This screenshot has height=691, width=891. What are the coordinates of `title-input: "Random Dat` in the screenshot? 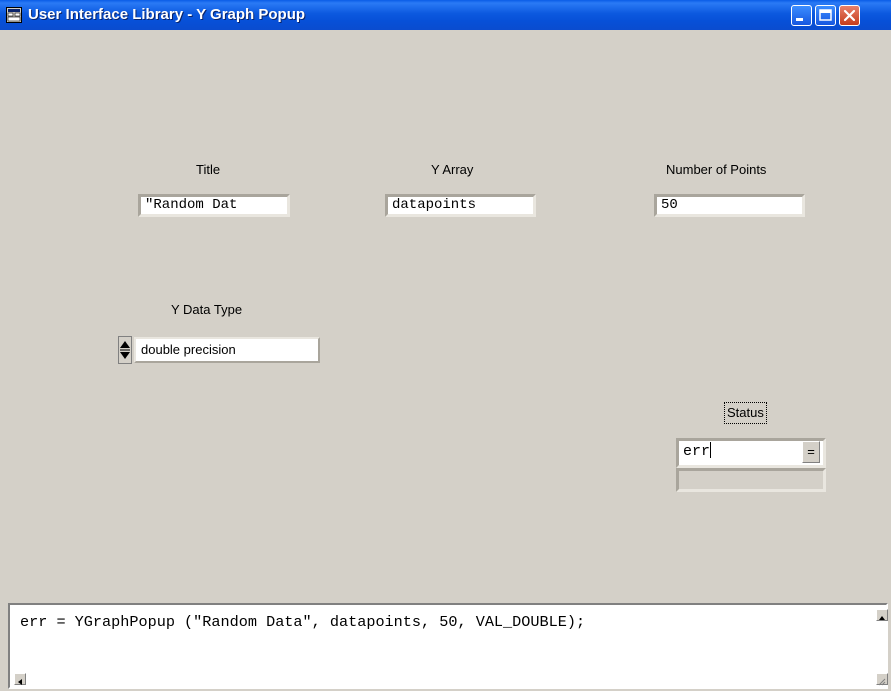 It's located at (214, 205).